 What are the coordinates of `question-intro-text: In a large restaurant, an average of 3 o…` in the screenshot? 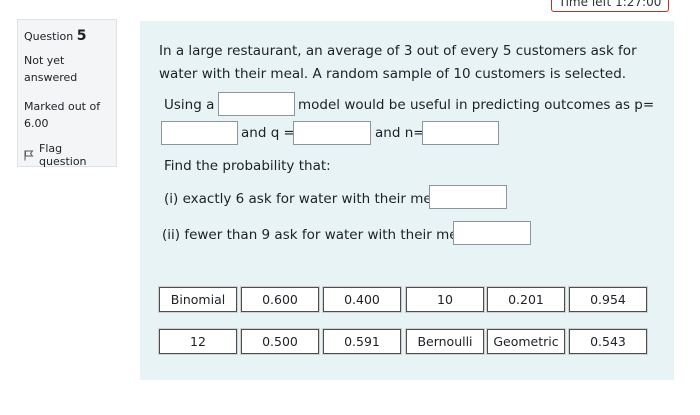 It's located at (398, 62).